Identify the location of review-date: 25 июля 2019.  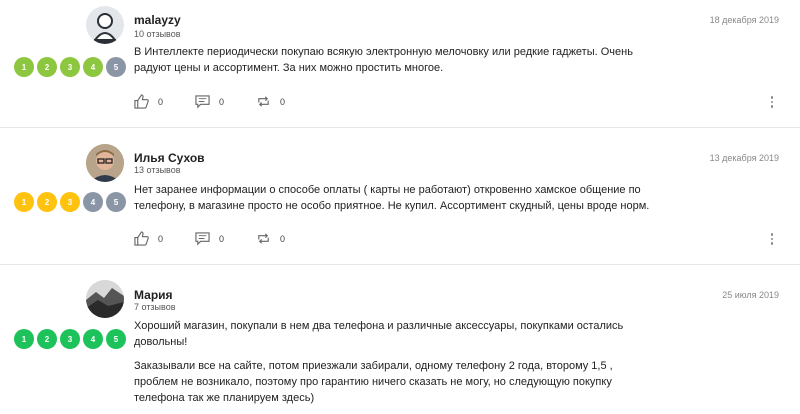
(750, 295).